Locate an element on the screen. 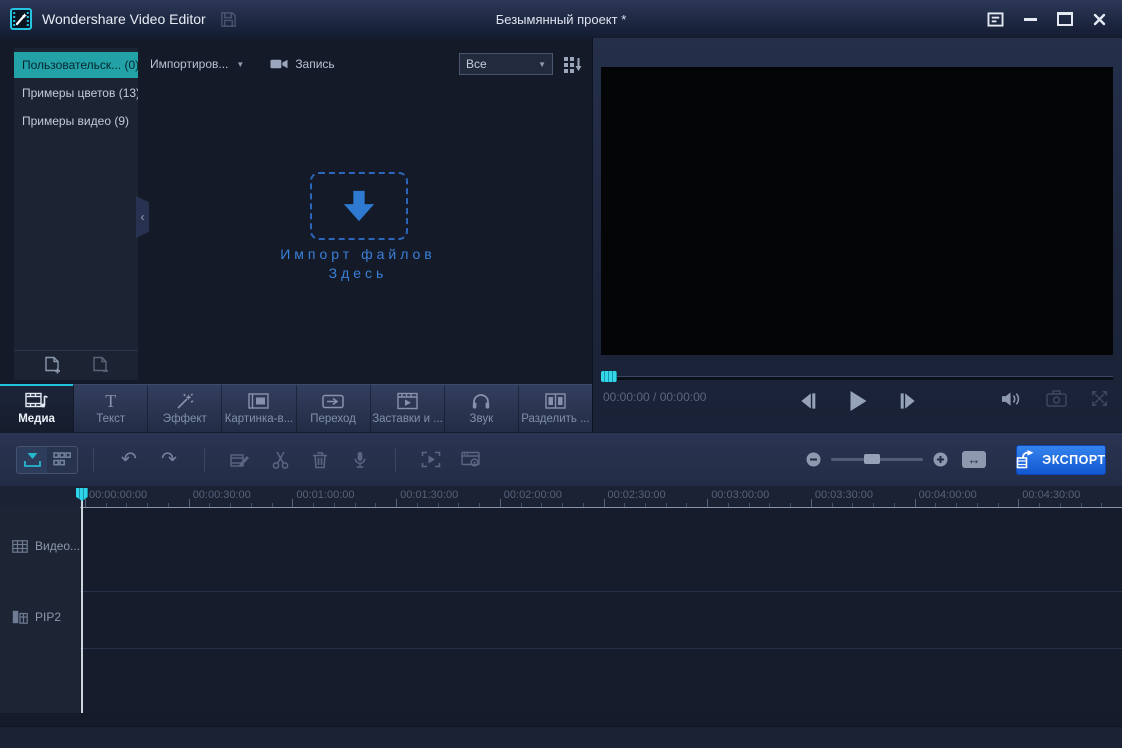 This screenshot has width=1122, height=748. remove-album-icon is located at coordinates (100, 365).